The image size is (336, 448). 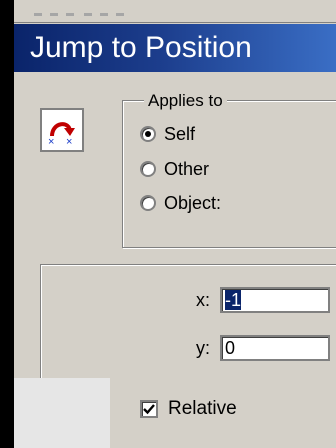 What do you see at coordinates (202, 408) in the screenshot?
I see `relative-label: Relative` at bounding box center [202, 408].